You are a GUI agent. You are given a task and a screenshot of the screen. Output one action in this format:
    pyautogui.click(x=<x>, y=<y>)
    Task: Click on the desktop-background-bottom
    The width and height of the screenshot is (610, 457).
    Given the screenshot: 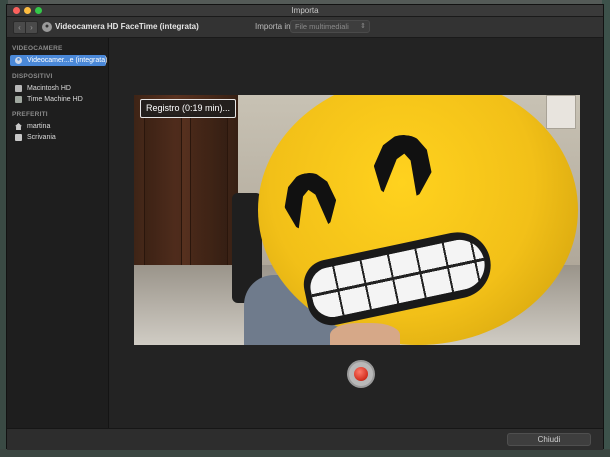 What is the action you would take?
    pyautogui.click(x=305, y=453)
    